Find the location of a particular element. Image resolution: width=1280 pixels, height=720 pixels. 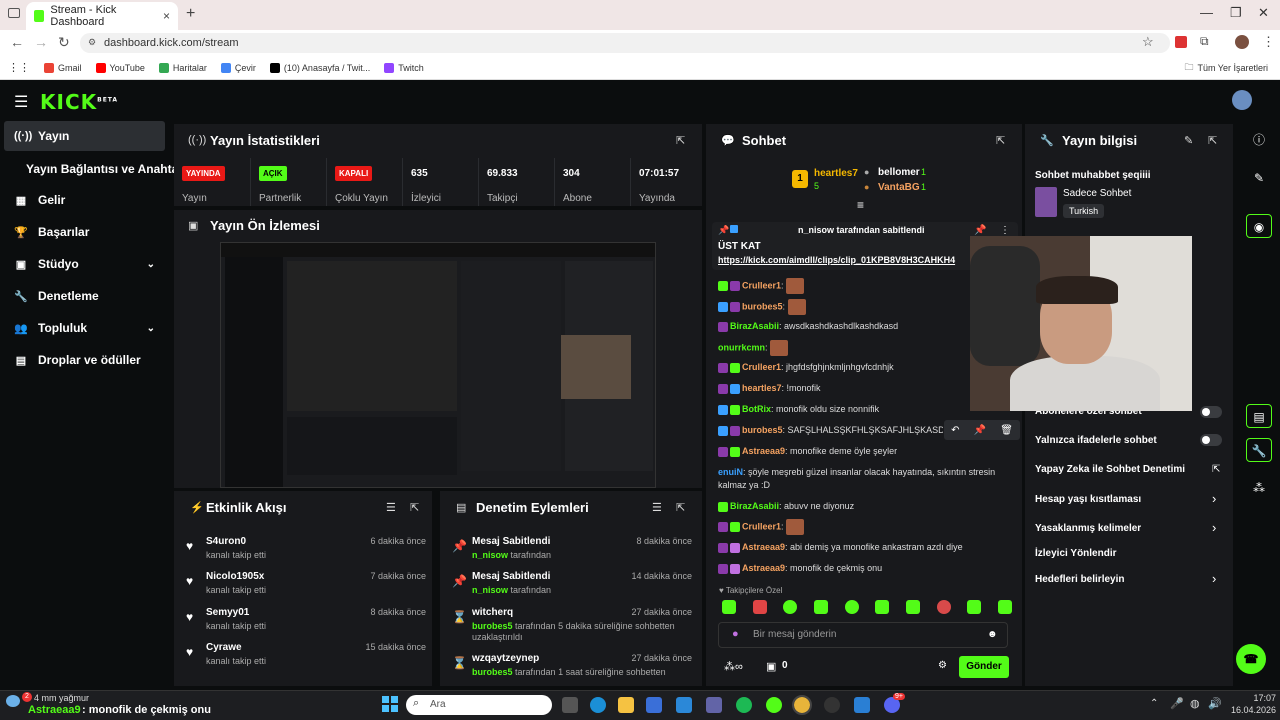

site-info-icon: ⚙ is located at coordinates (92, 42).